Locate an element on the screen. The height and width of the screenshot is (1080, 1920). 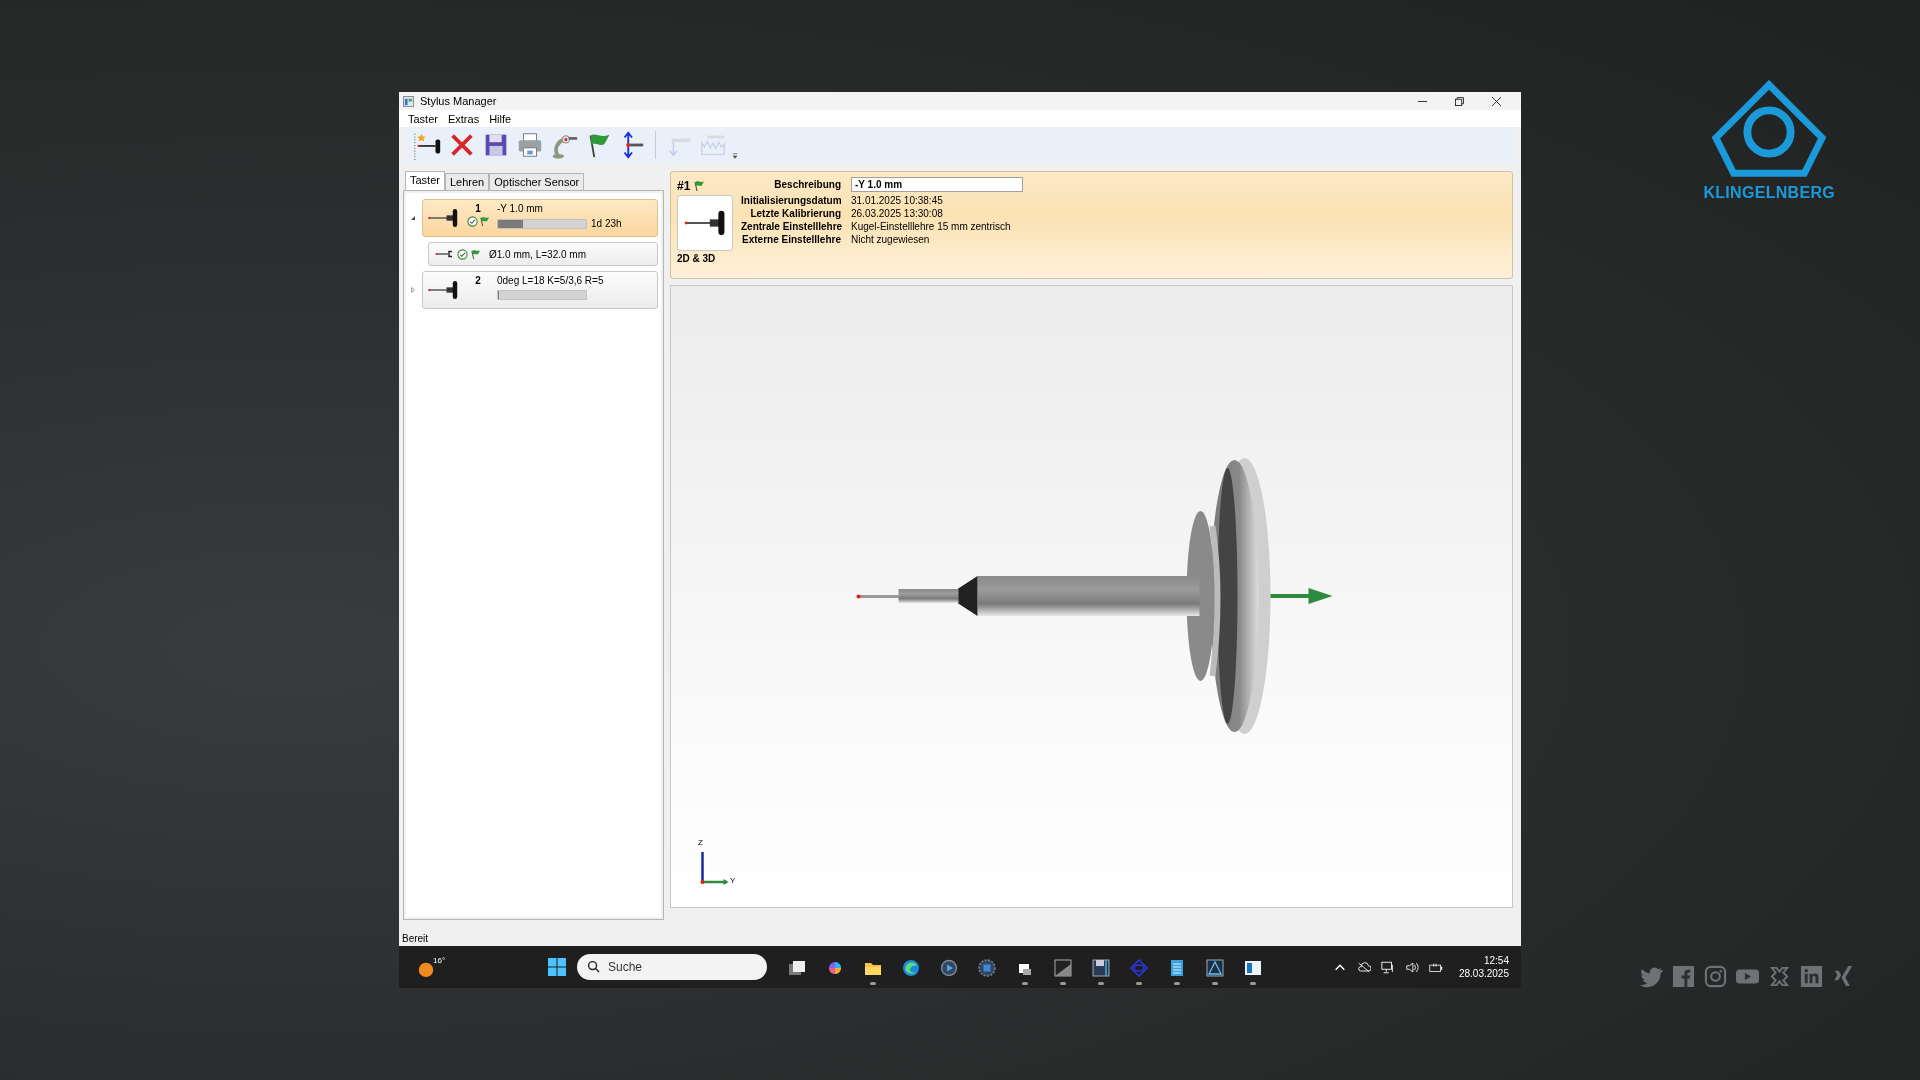
field-label: Initialisierungsdatum is located at coordinates (791, 200).